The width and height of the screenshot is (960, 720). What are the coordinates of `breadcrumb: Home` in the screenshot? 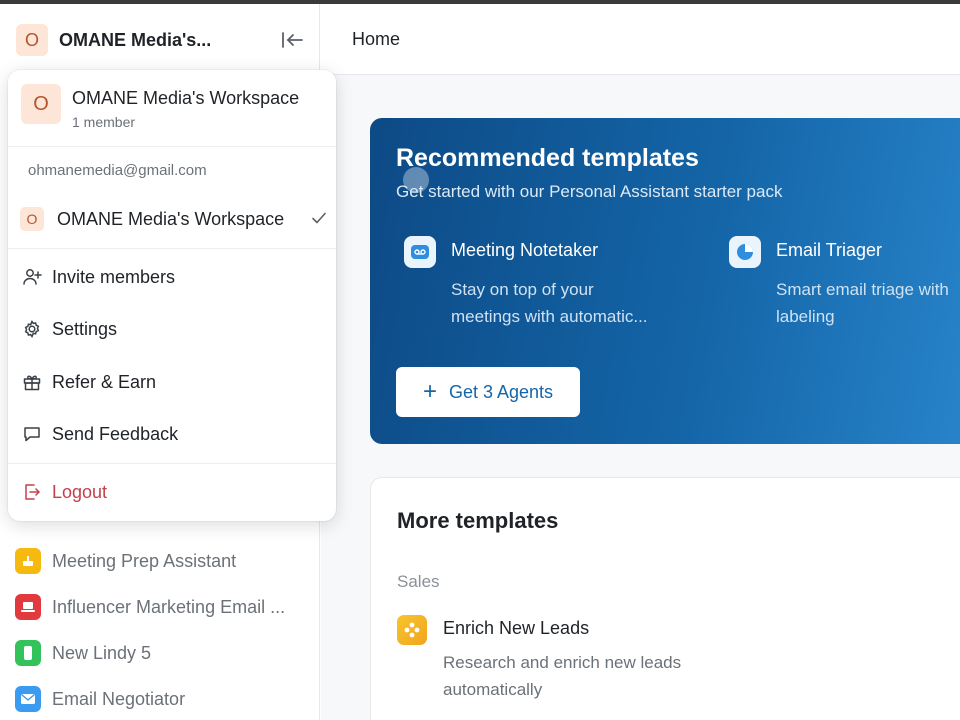 It's located at (376, 39).